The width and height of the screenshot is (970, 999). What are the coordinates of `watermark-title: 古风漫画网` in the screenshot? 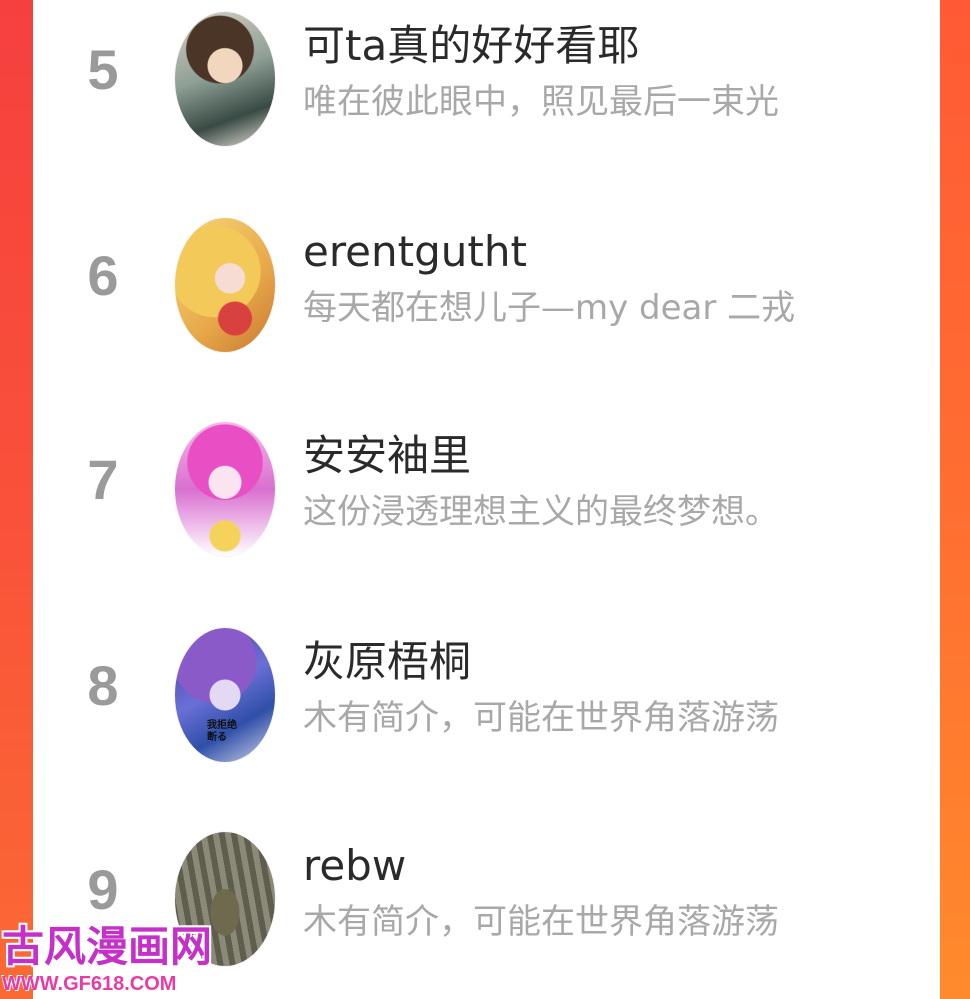 It's located at (107, 946).